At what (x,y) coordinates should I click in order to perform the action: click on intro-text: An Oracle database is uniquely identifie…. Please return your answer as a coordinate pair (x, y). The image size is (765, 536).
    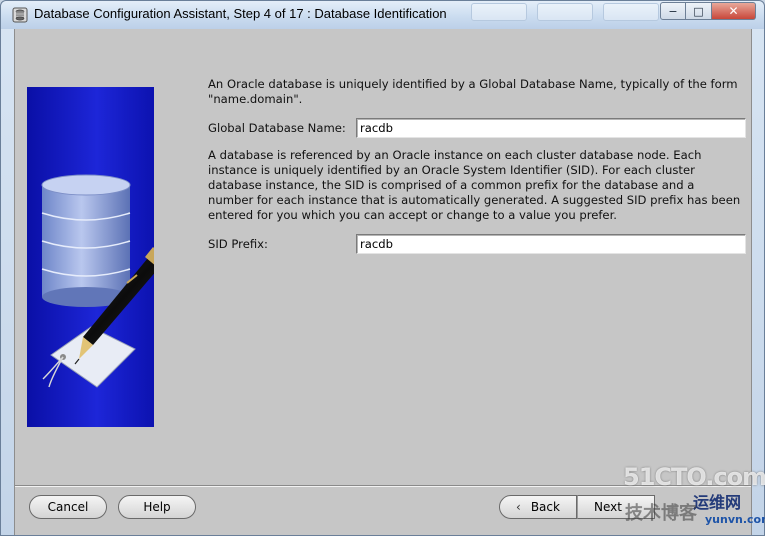
    Looking at the image, I should click on (473, 91).